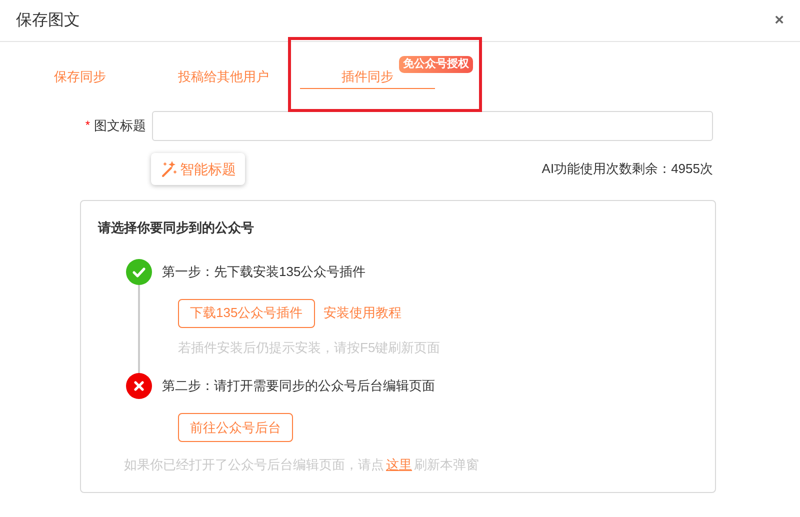 The height and width of the screenshot is (517, 800). What do you see at coordinates (399, 464) in the screenshot?
I see `refresh-link: 这里` at bounding box center [399, 464].